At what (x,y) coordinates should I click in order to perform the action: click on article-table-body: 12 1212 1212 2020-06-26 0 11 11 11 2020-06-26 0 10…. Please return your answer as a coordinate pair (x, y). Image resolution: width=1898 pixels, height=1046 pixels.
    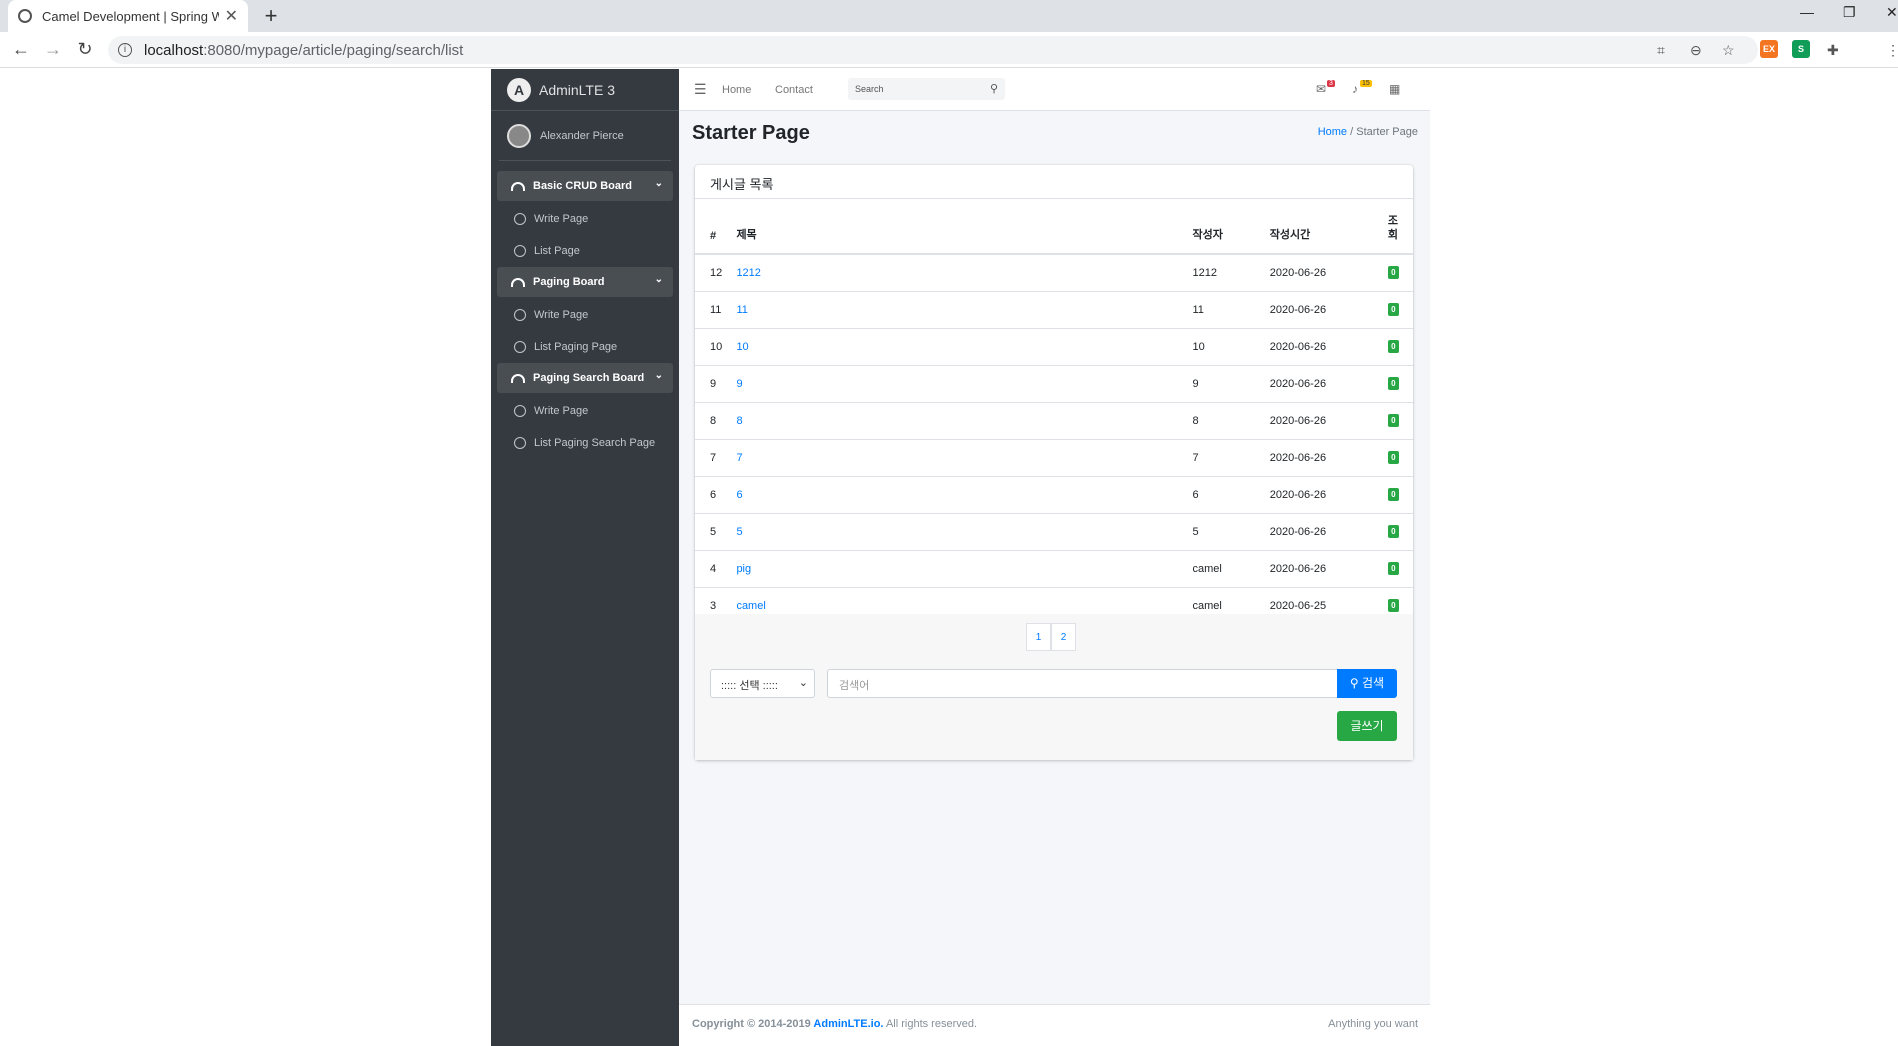
    Looking at the image, I should click on (1054, 438).